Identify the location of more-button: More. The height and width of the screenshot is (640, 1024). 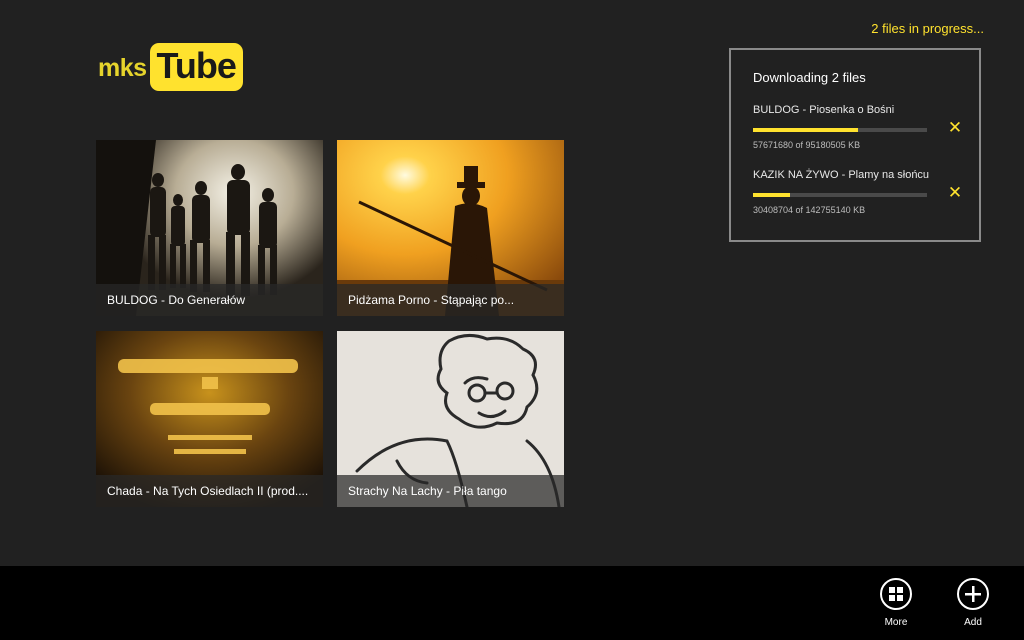
(896, 603).